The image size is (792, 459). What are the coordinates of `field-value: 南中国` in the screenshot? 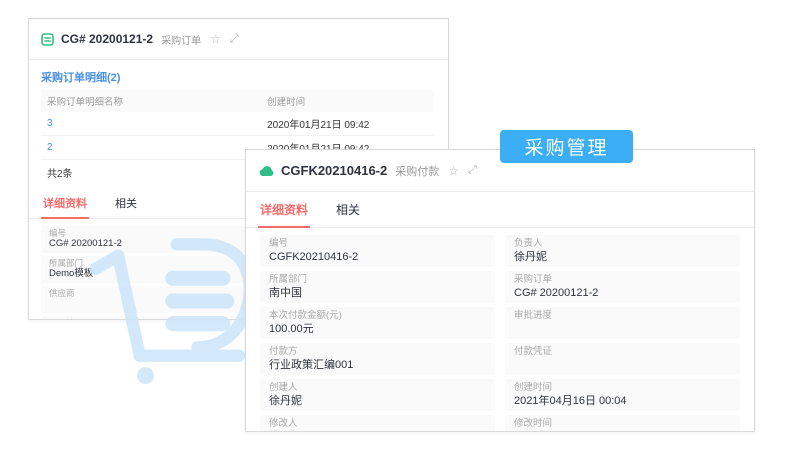 It's located at (285, 293).